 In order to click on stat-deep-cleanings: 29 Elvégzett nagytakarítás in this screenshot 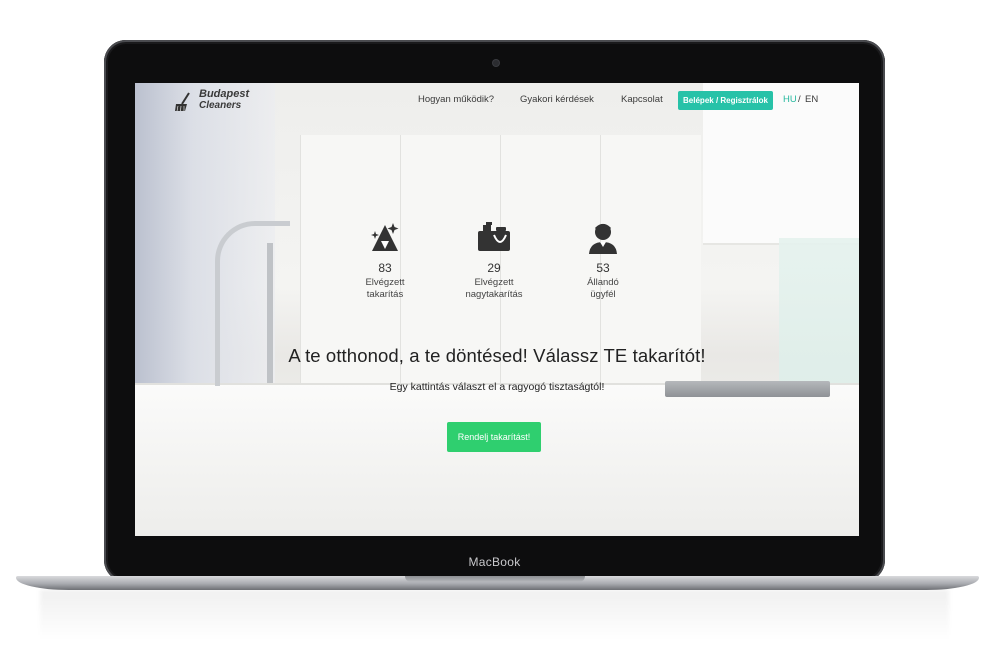, I will do `click(494, 261)`.